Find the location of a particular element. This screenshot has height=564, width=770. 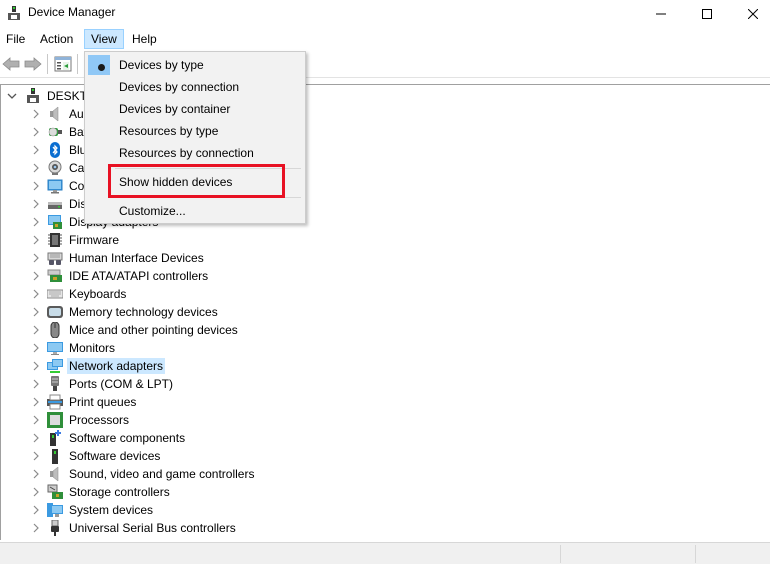

tree-item: IDE ATA/ATAPI controllers is located at coordinates (120, 276).